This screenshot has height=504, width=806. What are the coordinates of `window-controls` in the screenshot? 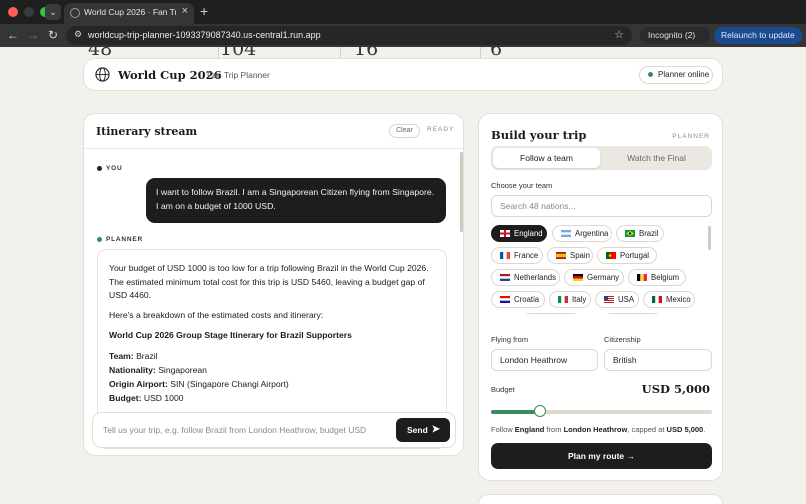 It's located at (29, 12).